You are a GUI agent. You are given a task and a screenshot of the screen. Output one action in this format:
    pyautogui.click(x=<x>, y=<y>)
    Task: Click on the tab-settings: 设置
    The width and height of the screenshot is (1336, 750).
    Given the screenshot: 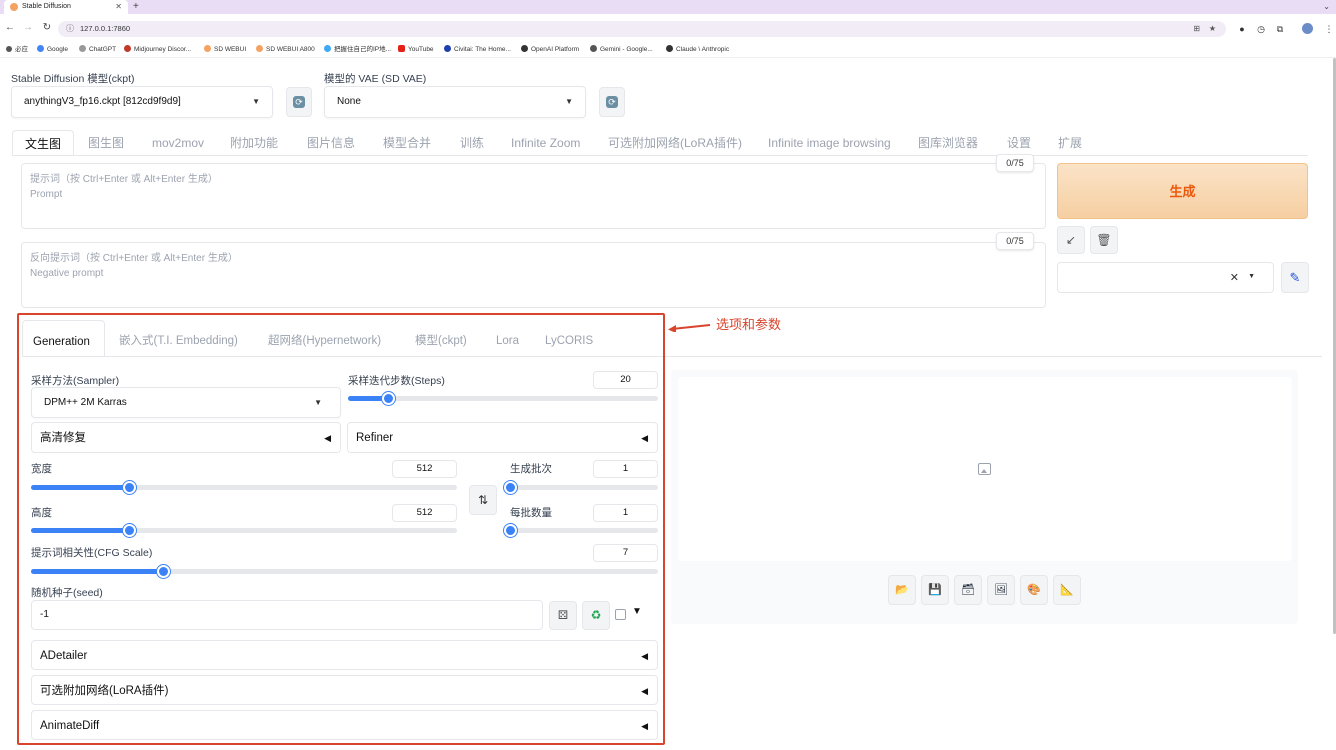 What is the action you would take?
    pyautogui.click(x=1019, y=143)
    